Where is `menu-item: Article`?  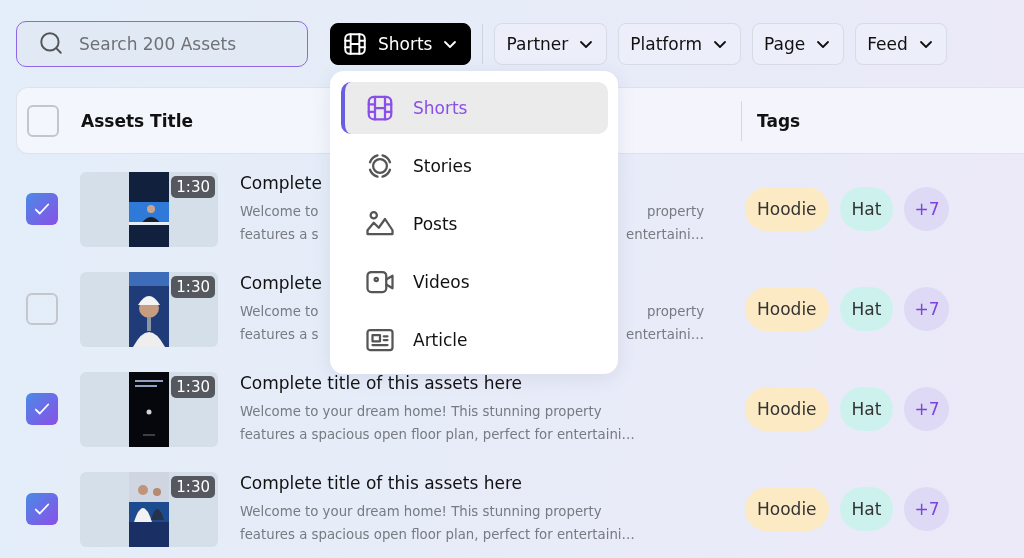 menu-item: Article is located at coordinates (474, 340).